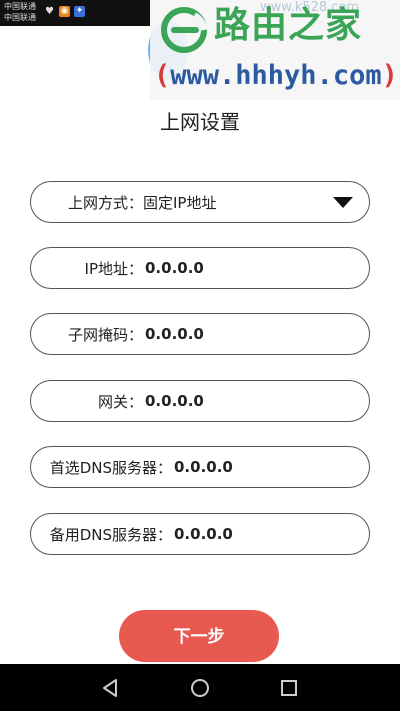 The height and width of the screenshot is (711, 400). I want to click on home-icon, so click(200, 688).